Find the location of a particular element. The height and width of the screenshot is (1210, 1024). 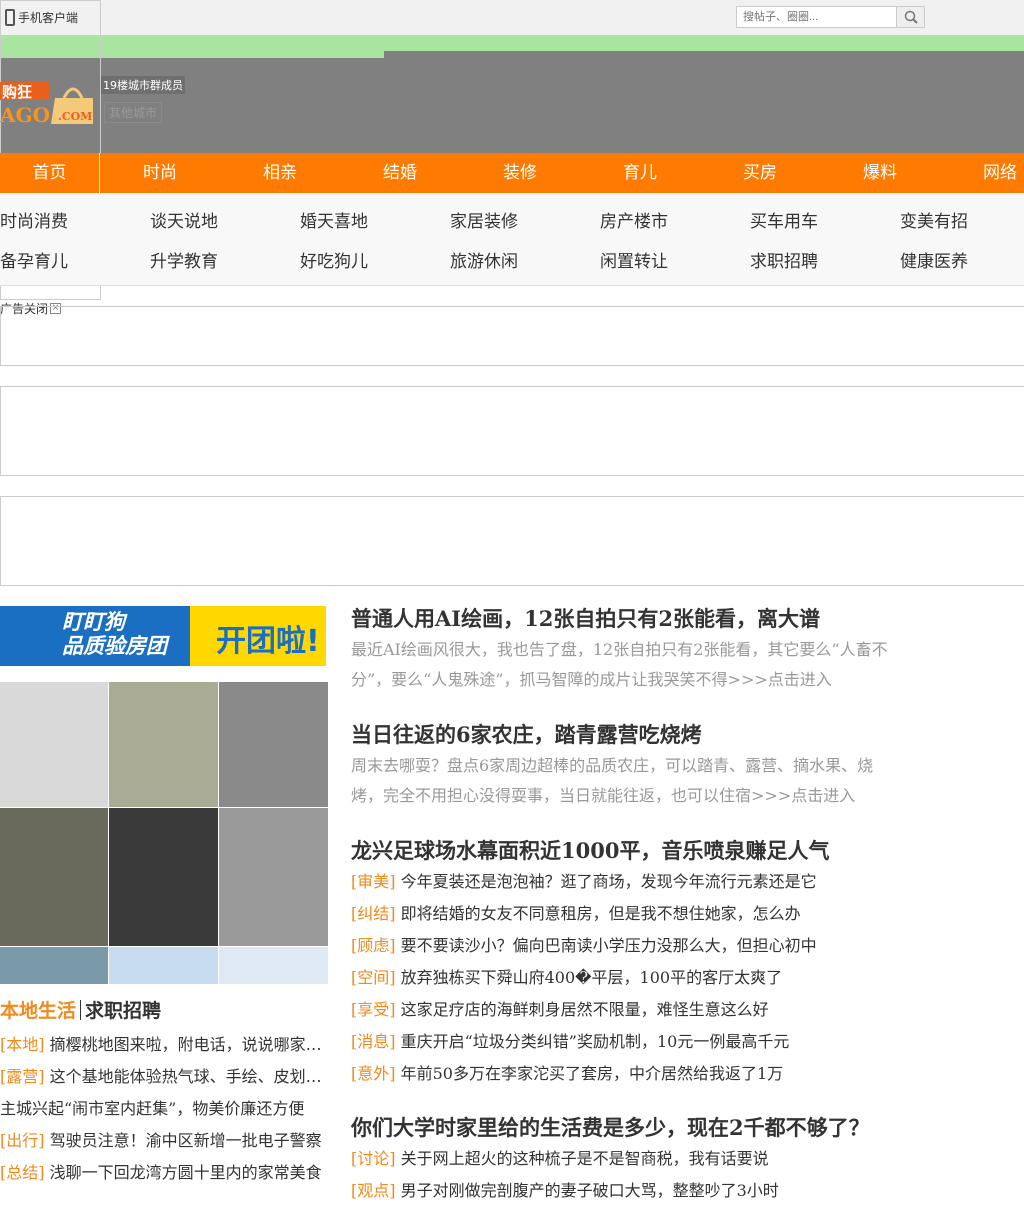

list-item: [空间] 放弃独栋买下舜山府400�平层，100平的客厅太爽了 is located at coordinates (623, 981).